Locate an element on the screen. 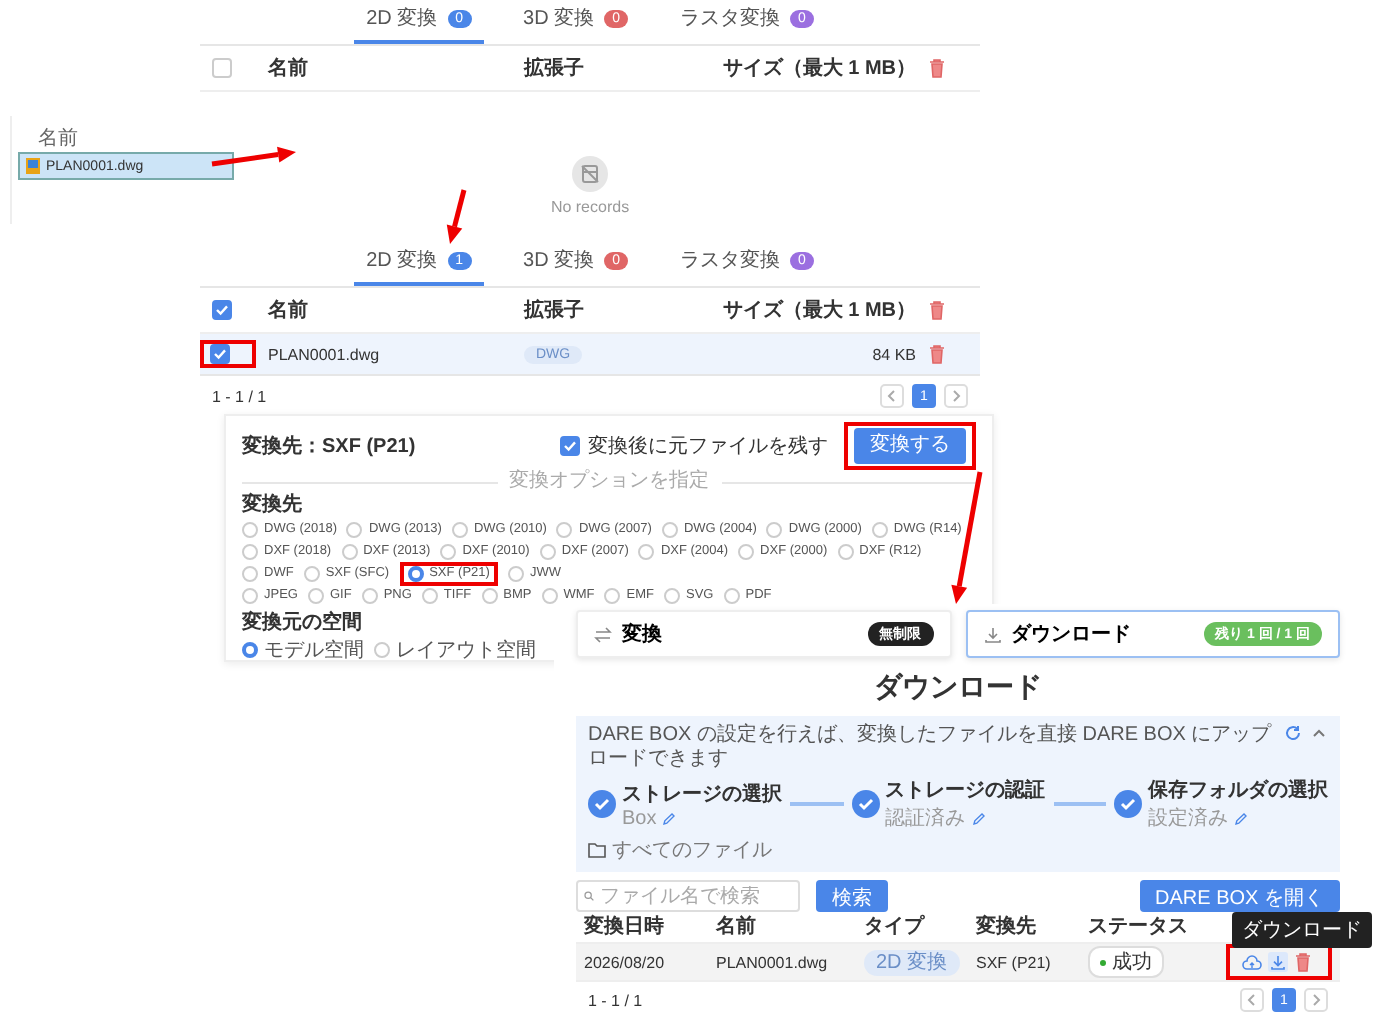  divider-label: 変換オプションを指定 is located at coordinates (609, 482).